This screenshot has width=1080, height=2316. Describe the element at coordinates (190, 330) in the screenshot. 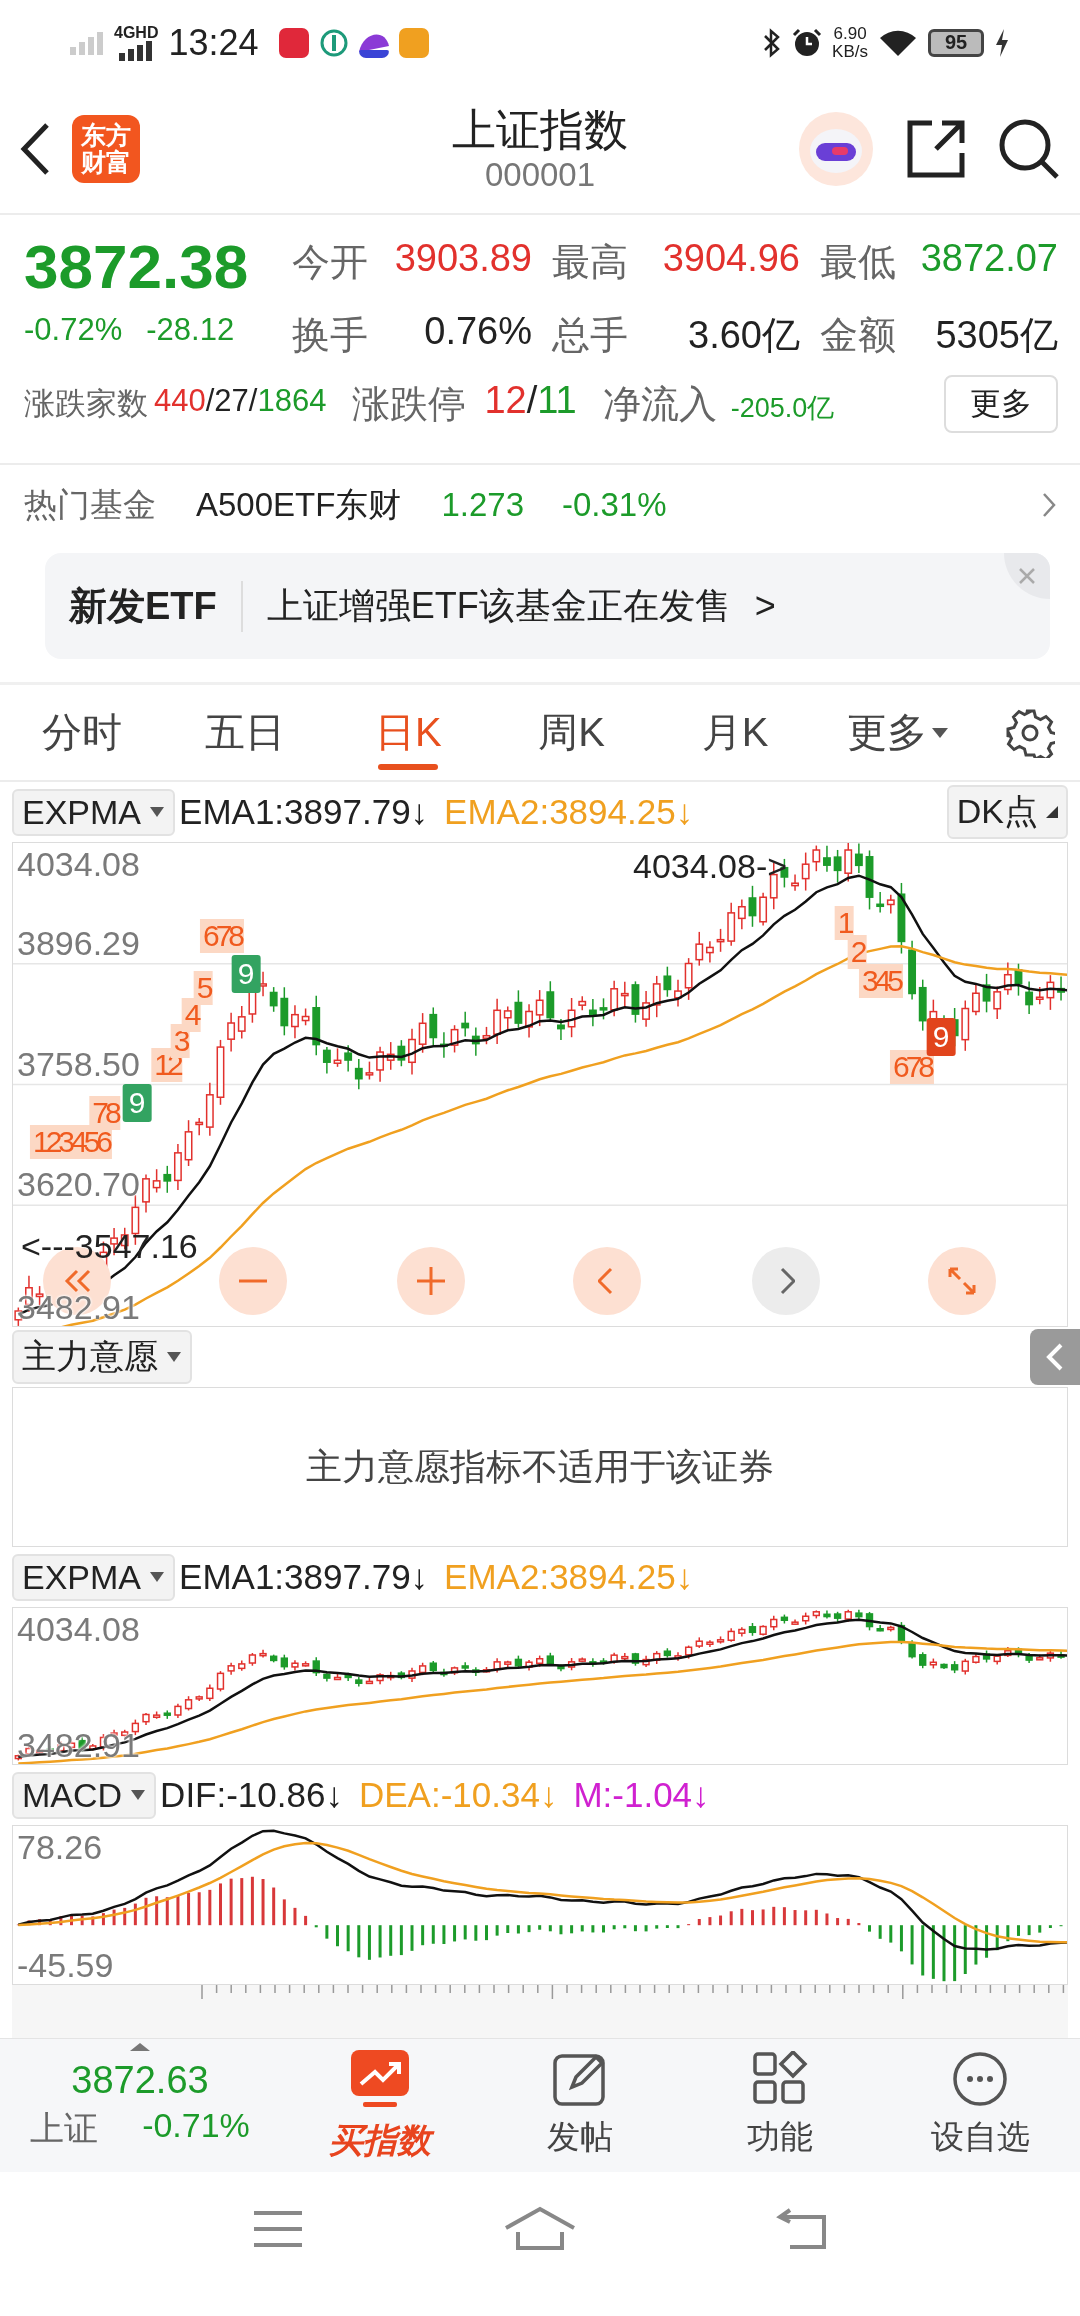

I see `change-points: -28.12` at that location.